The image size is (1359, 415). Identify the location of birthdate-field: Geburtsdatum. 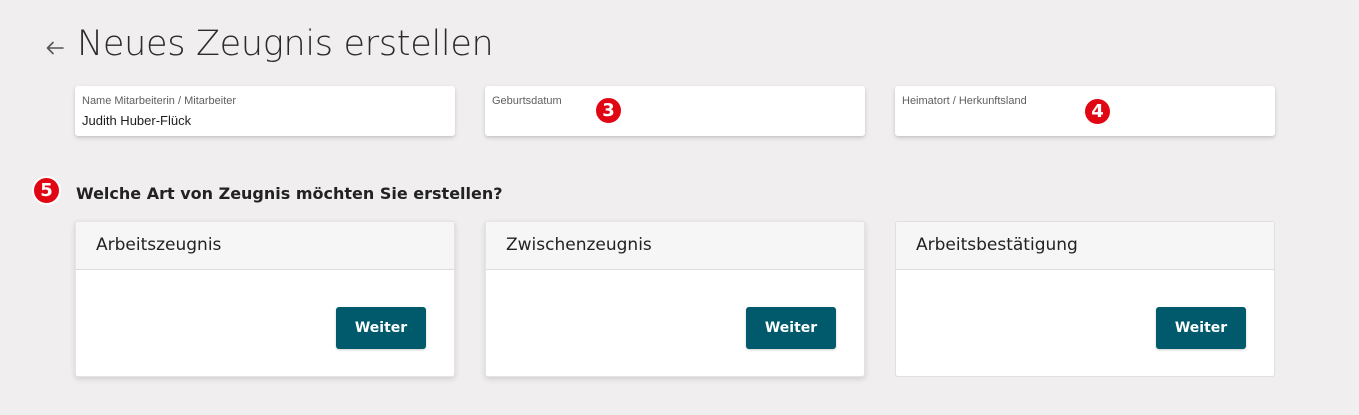
(675, 111).